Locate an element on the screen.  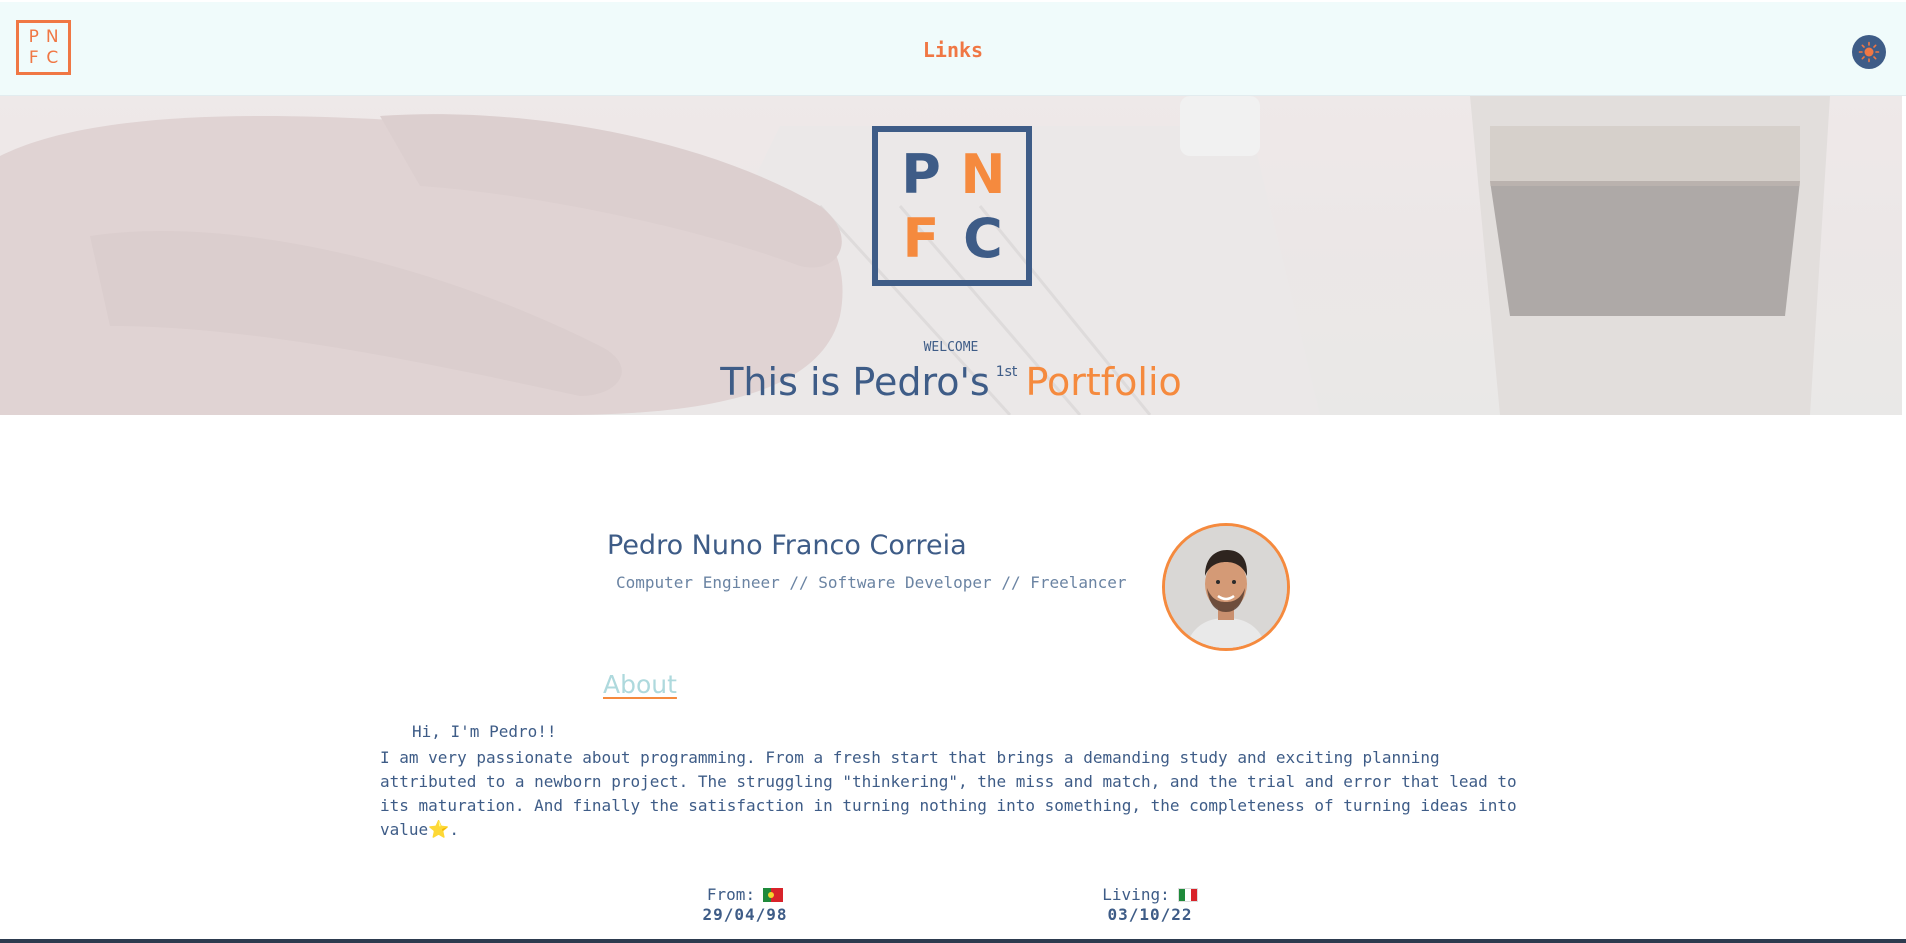
hero-title-main: This is Pedro's is located at coordinates (855, 382).